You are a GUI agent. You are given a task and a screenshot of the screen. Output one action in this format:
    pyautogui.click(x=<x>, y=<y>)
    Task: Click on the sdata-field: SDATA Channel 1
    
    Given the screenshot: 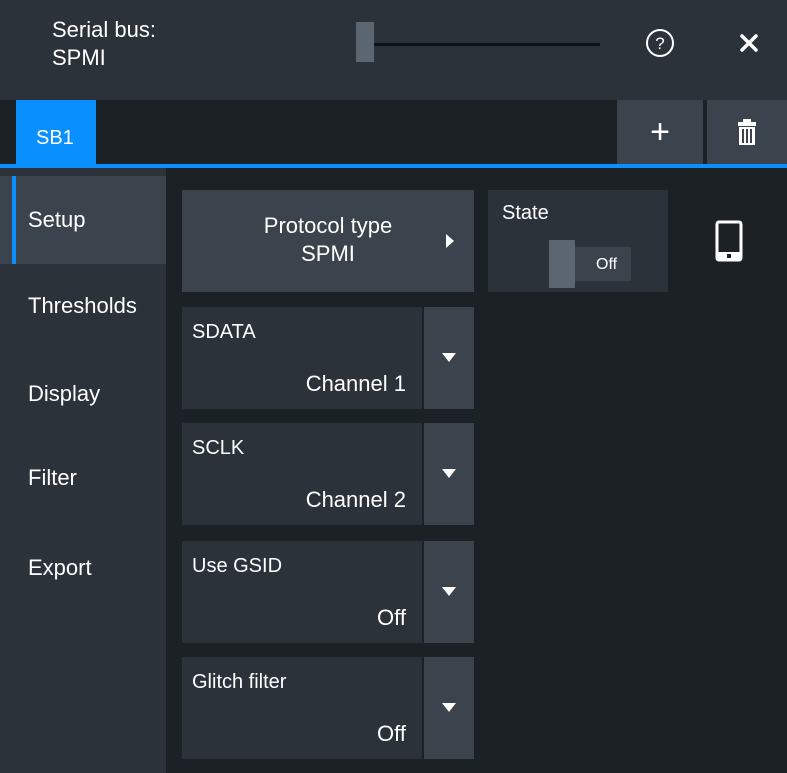 What is the action you would take?
    pyautogui.click(x=302, y=358)
    